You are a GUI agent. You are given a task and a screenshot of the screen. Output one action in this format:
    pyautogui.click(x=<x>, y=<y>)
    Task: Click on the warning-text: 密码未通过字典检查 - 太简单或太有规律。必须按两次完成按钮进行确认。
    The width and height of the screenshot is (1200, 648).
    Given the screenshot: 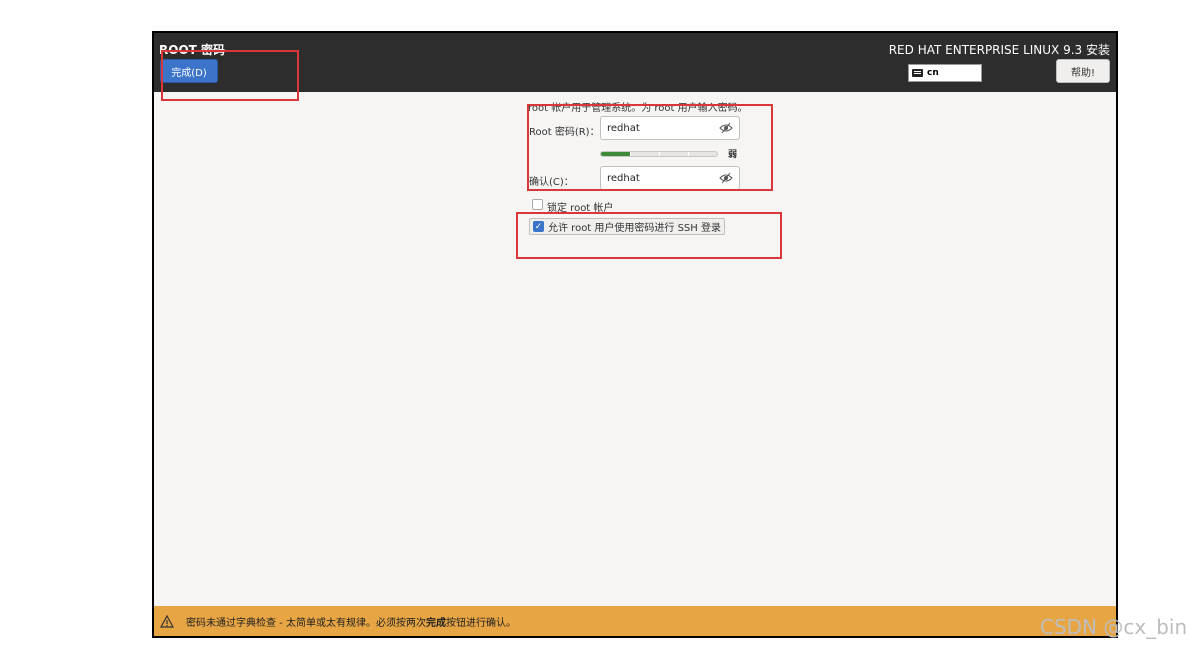 What is the action you would take?
    pyautogui.click(x=351, y=621)
    